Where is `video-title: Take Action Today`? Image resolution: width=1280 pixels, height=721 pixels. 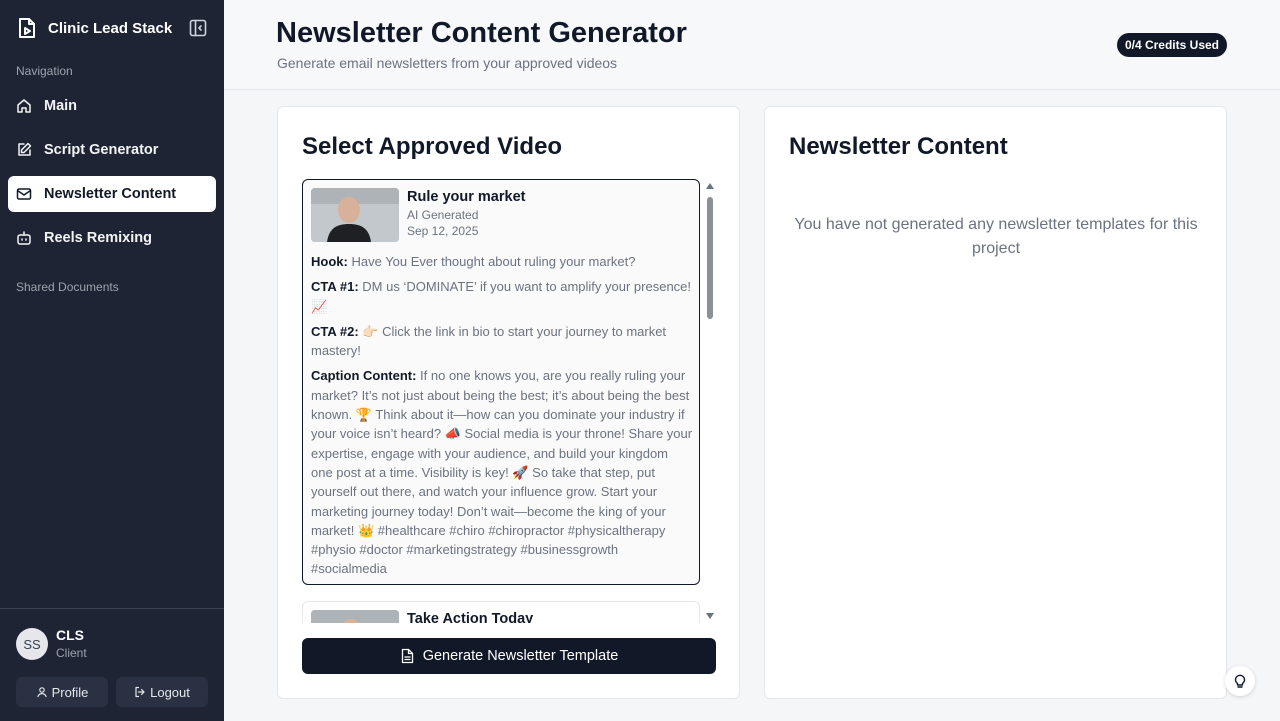 video-title: Take Action Today is located at coordinates (470, 617).